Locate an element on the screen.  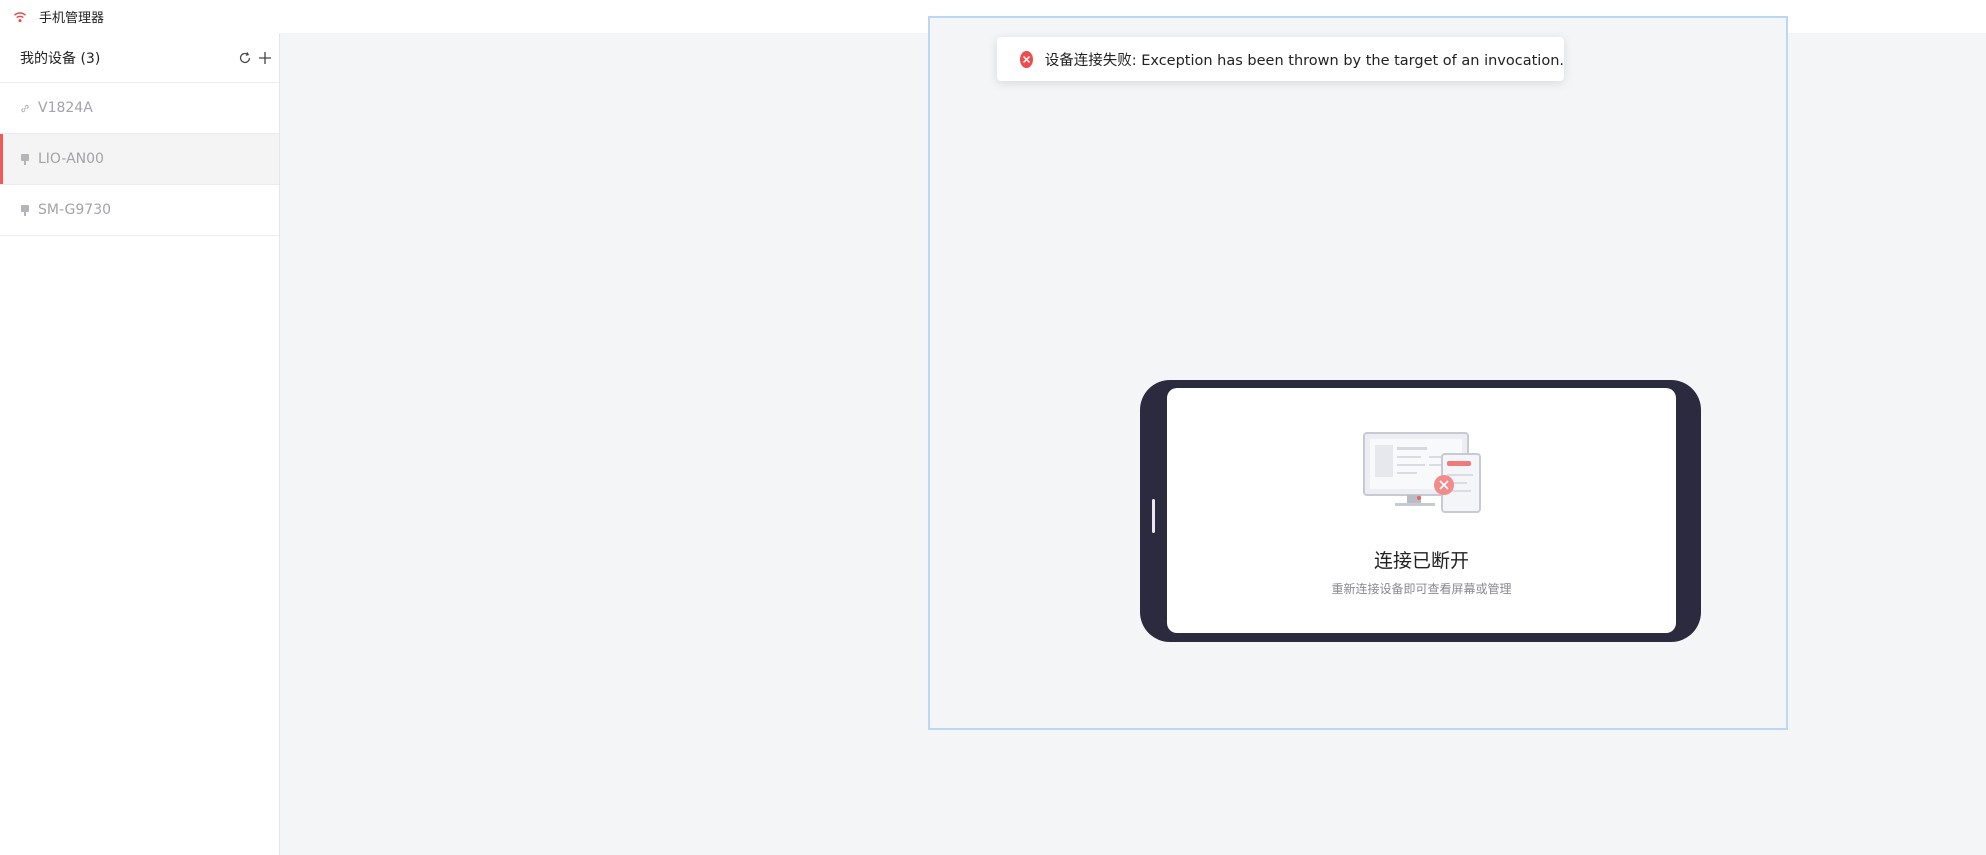
device-item-lio-an00: LIO-AN00 is located at coordinates (139, 159).